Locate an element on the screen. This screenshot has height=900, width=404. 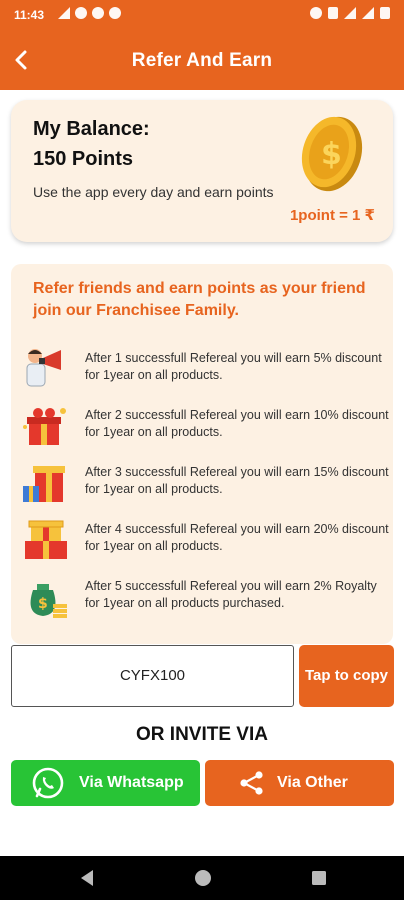
system-nav-bar is located at coordinates (202, 878).